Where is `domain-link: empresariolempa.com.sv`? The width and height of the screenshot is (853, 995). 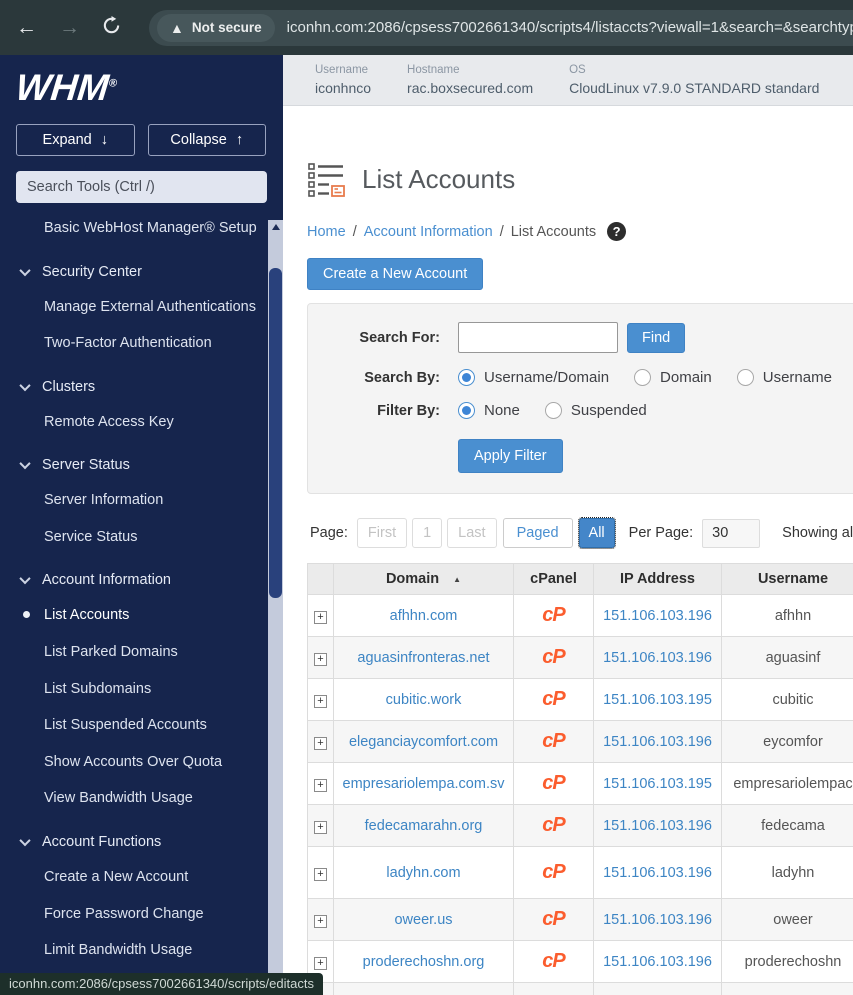 domain-link: empresariolempa.com.sv is located at coordinates (424, 784).